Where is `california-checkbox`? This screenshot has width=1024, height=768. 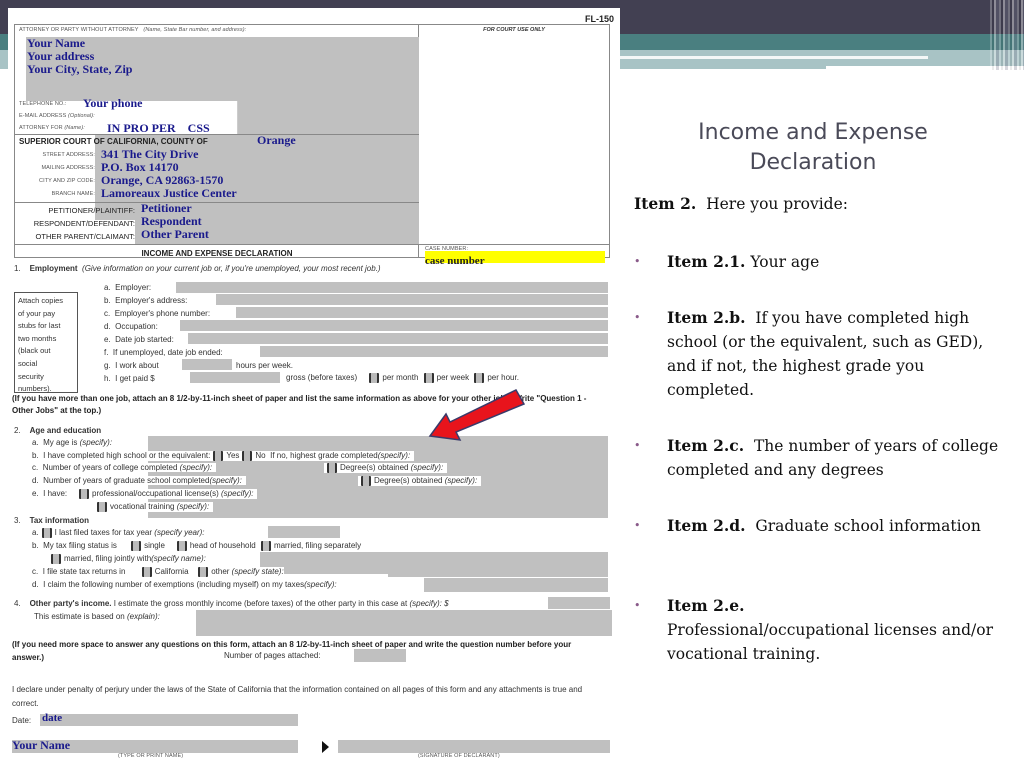 california-checkbox is located at coordinates (146, 572).